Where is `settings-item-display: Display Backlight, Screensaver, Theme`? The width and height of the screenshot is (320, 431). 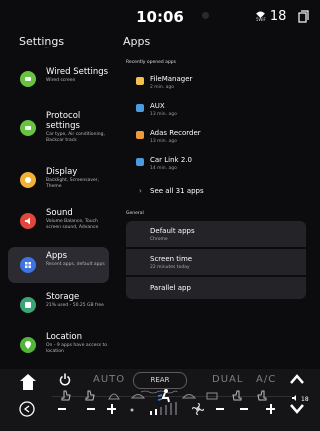 settings-item-display: Display Backlight, Screensaver, Theme is located at coordinates (58, 180).